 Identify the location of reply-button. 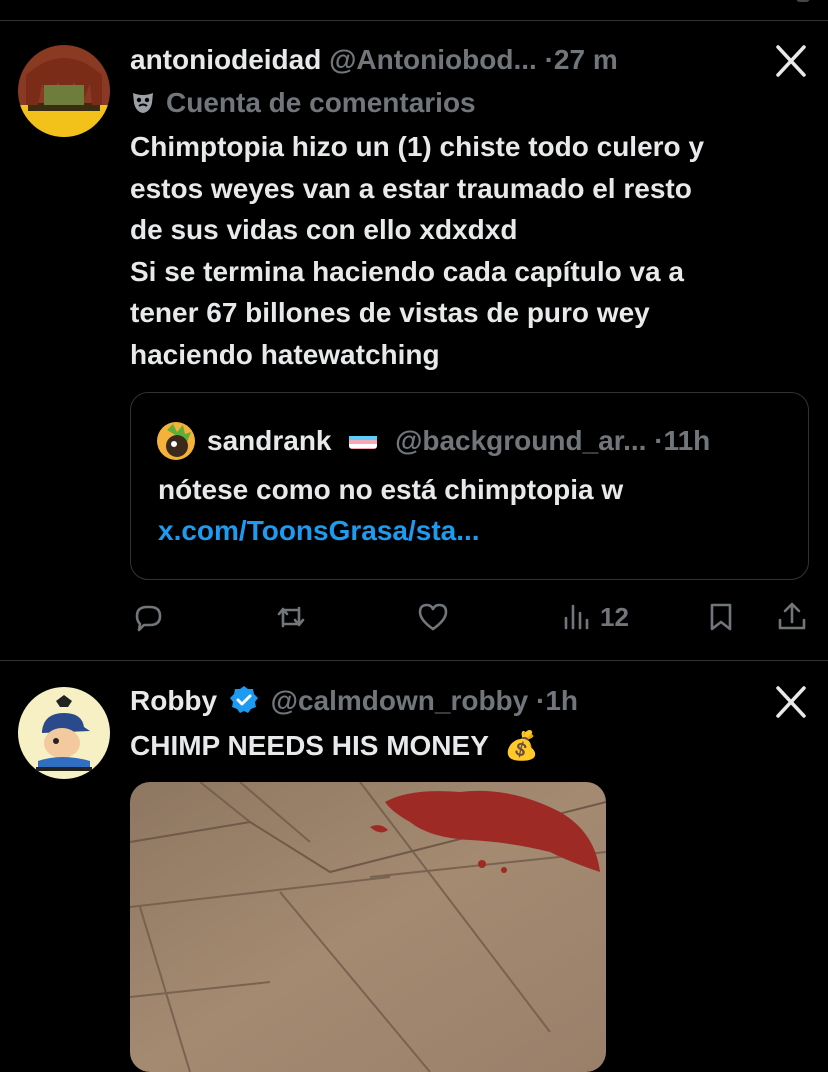
(148, 617).